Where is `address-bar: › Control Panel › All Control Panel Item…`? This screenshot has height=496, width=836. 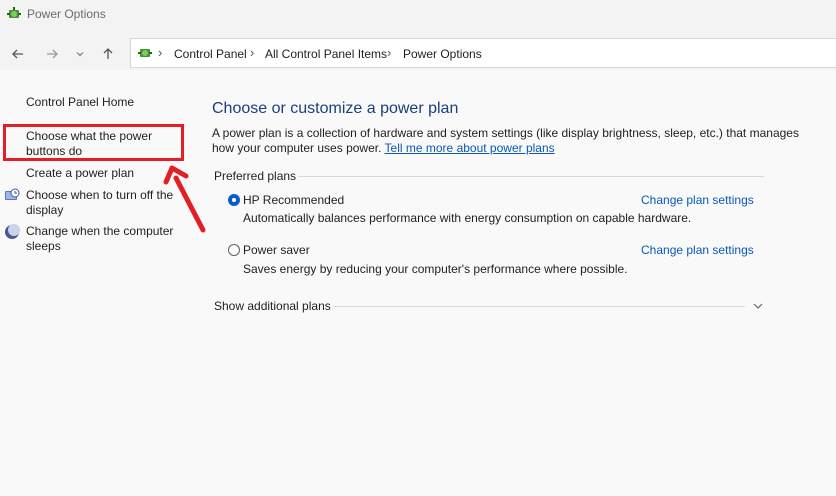
address-bar: › Control Panel › All Control Panel Item… is located at coordinates (483, 53).